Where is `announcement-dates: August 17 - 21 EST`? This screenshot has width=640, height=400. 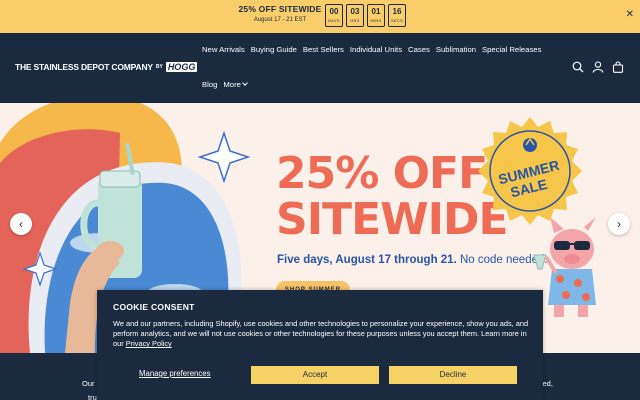 announcement-dates: August 17 - 21 EST is located at coordinates (280, 20).